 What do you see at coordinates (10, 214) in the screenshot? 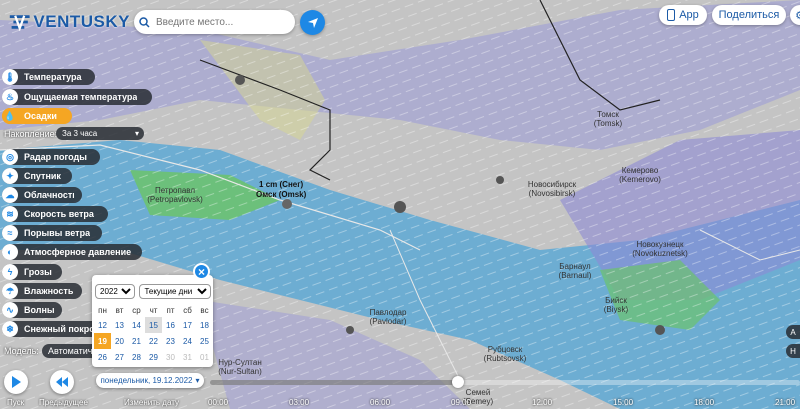
I see `wind-icon: ≋` at bounding box center [10, 214].